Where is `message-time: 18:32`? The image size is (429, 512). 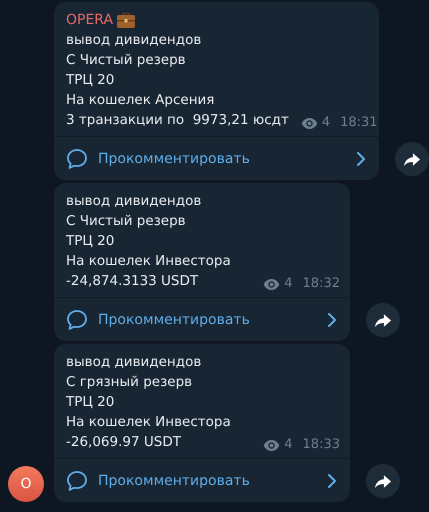 message-time: 18:32 is located at coordinates (321, 284).